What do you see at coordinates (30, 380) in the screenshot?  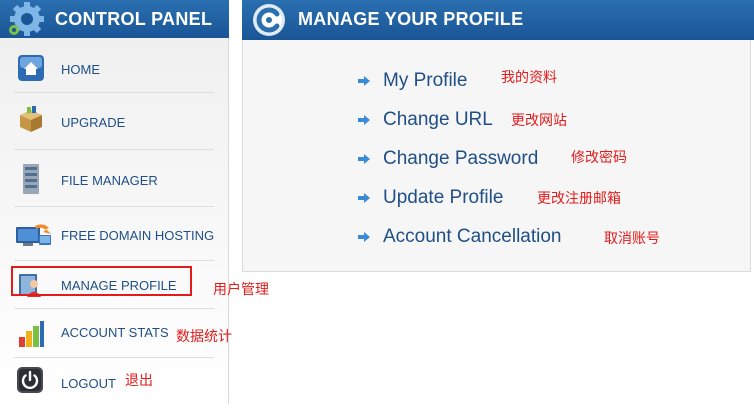 I see `power-icon` at bounding box center [30, 380].